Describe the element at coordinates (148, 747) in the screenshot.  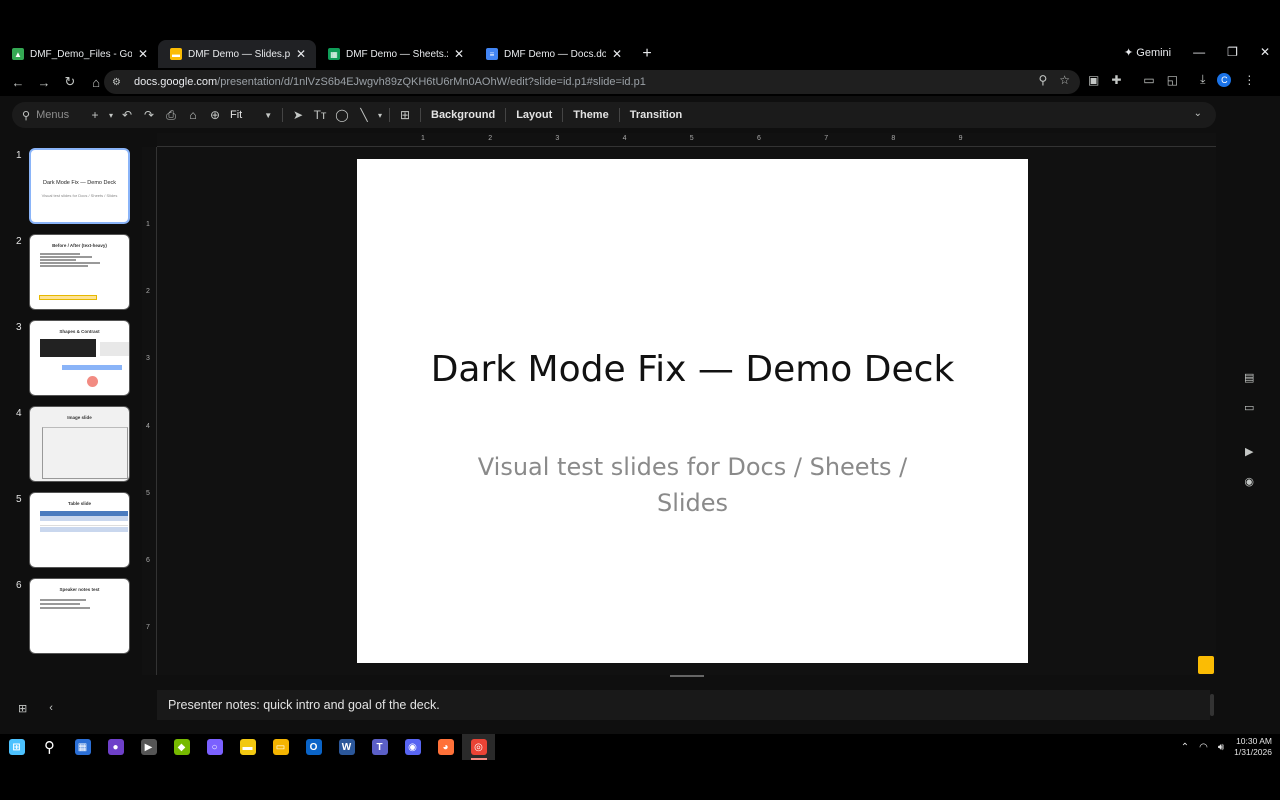
I see `taskbar-app: ▶` at that location.